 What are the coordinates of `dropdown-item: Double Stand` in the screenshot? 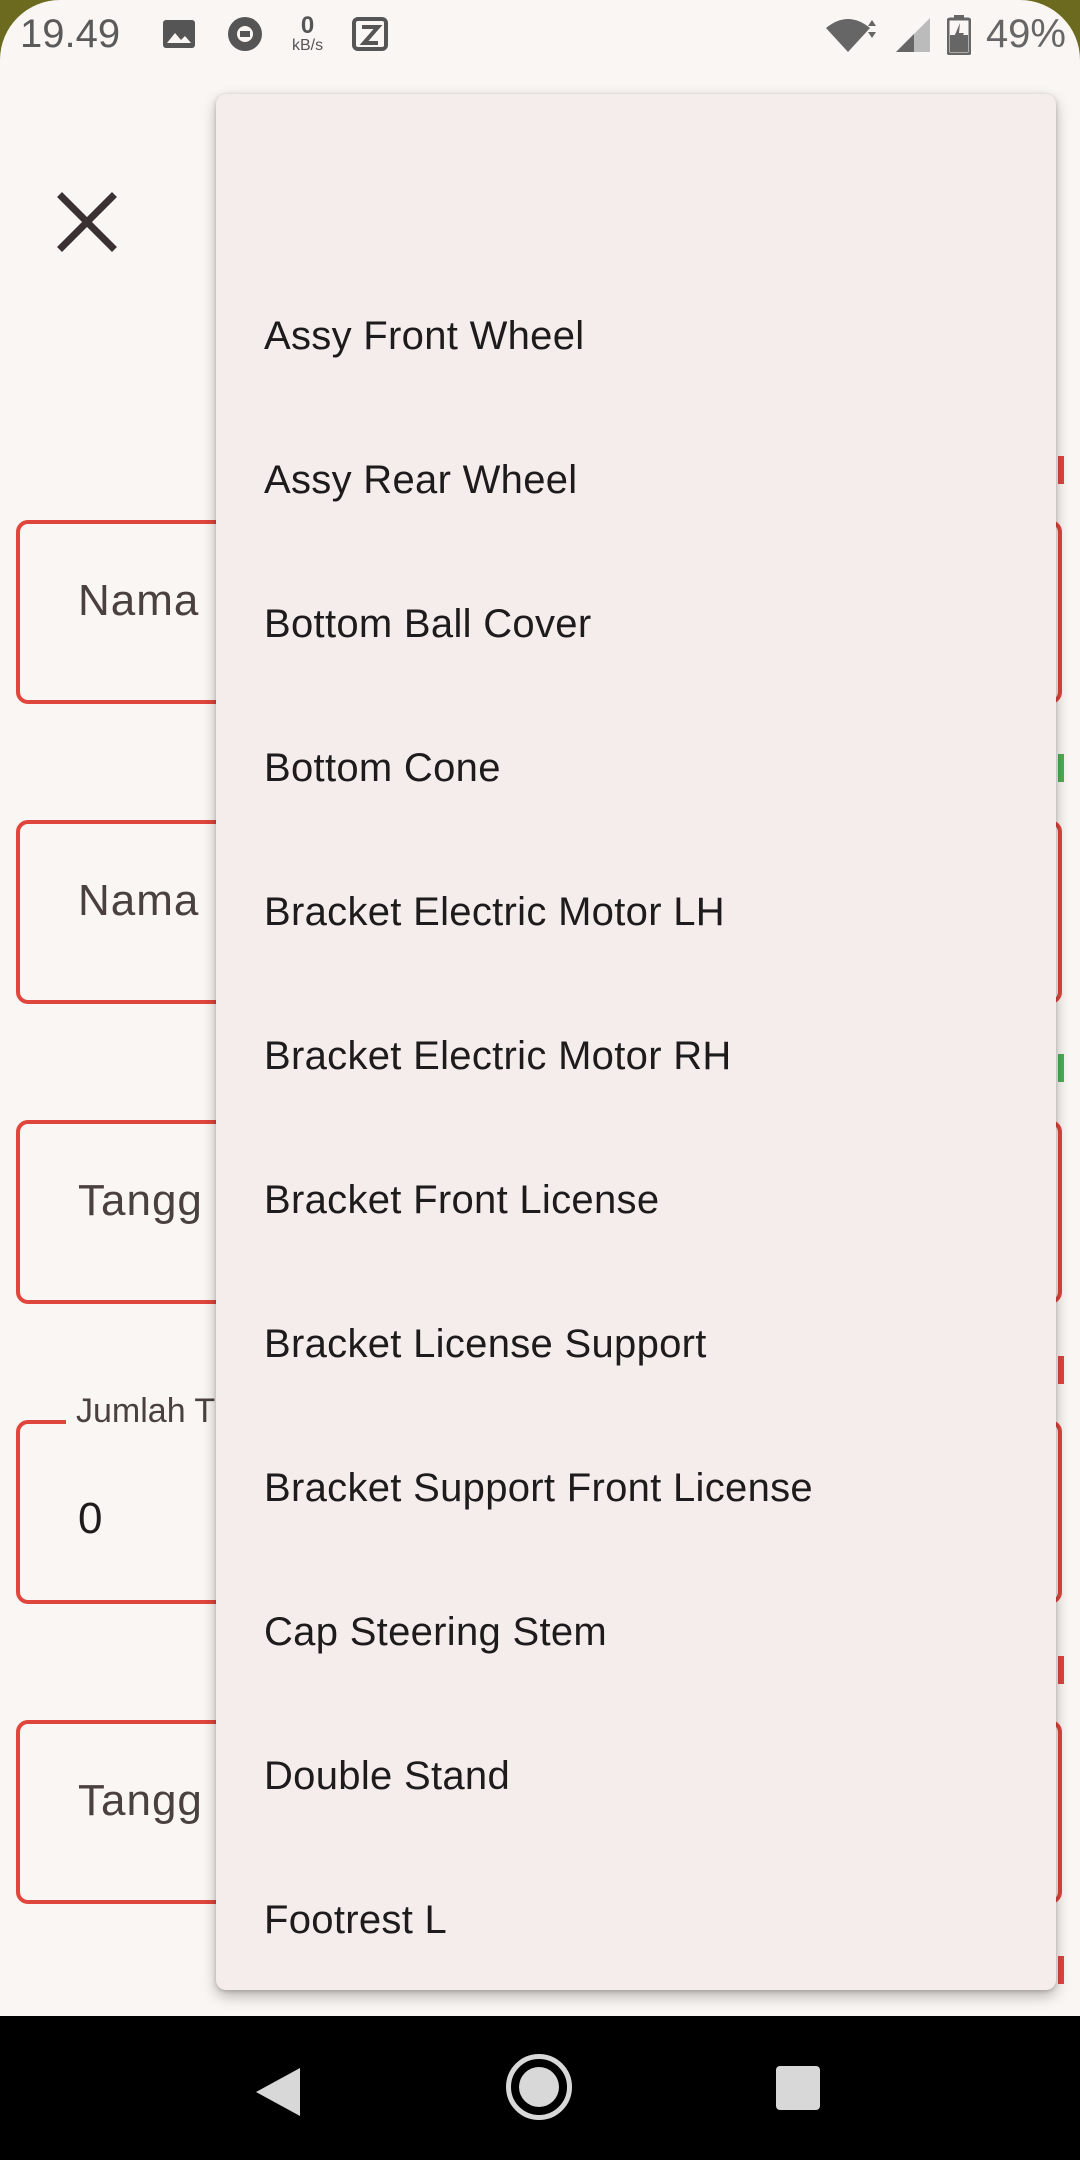 It's located at (636, 1776).